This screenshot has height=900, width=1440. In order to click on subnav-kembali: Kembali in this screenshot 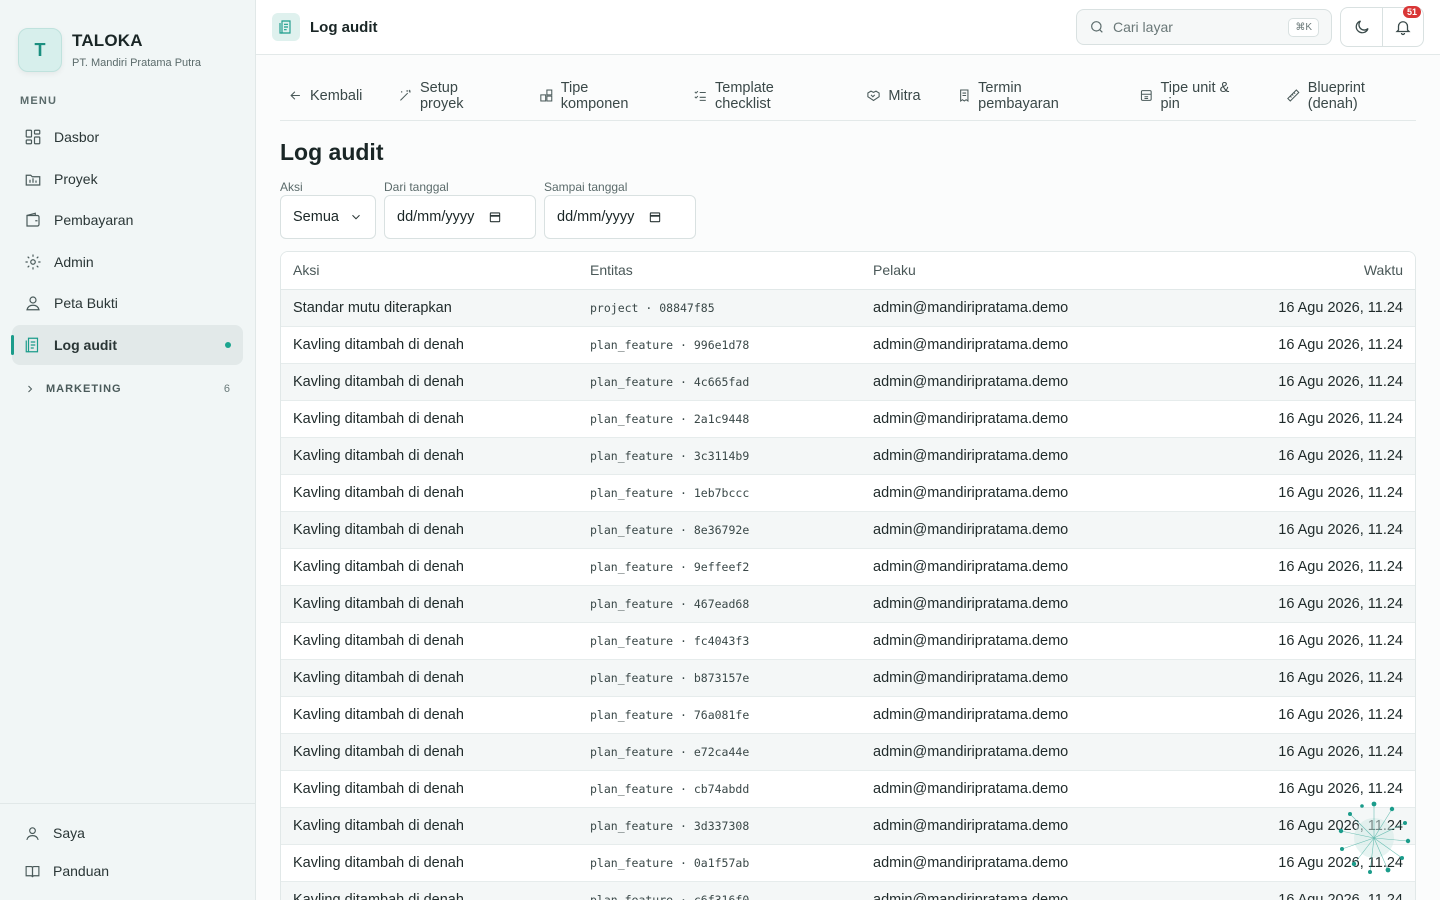, I will do `click(321, 96)`.